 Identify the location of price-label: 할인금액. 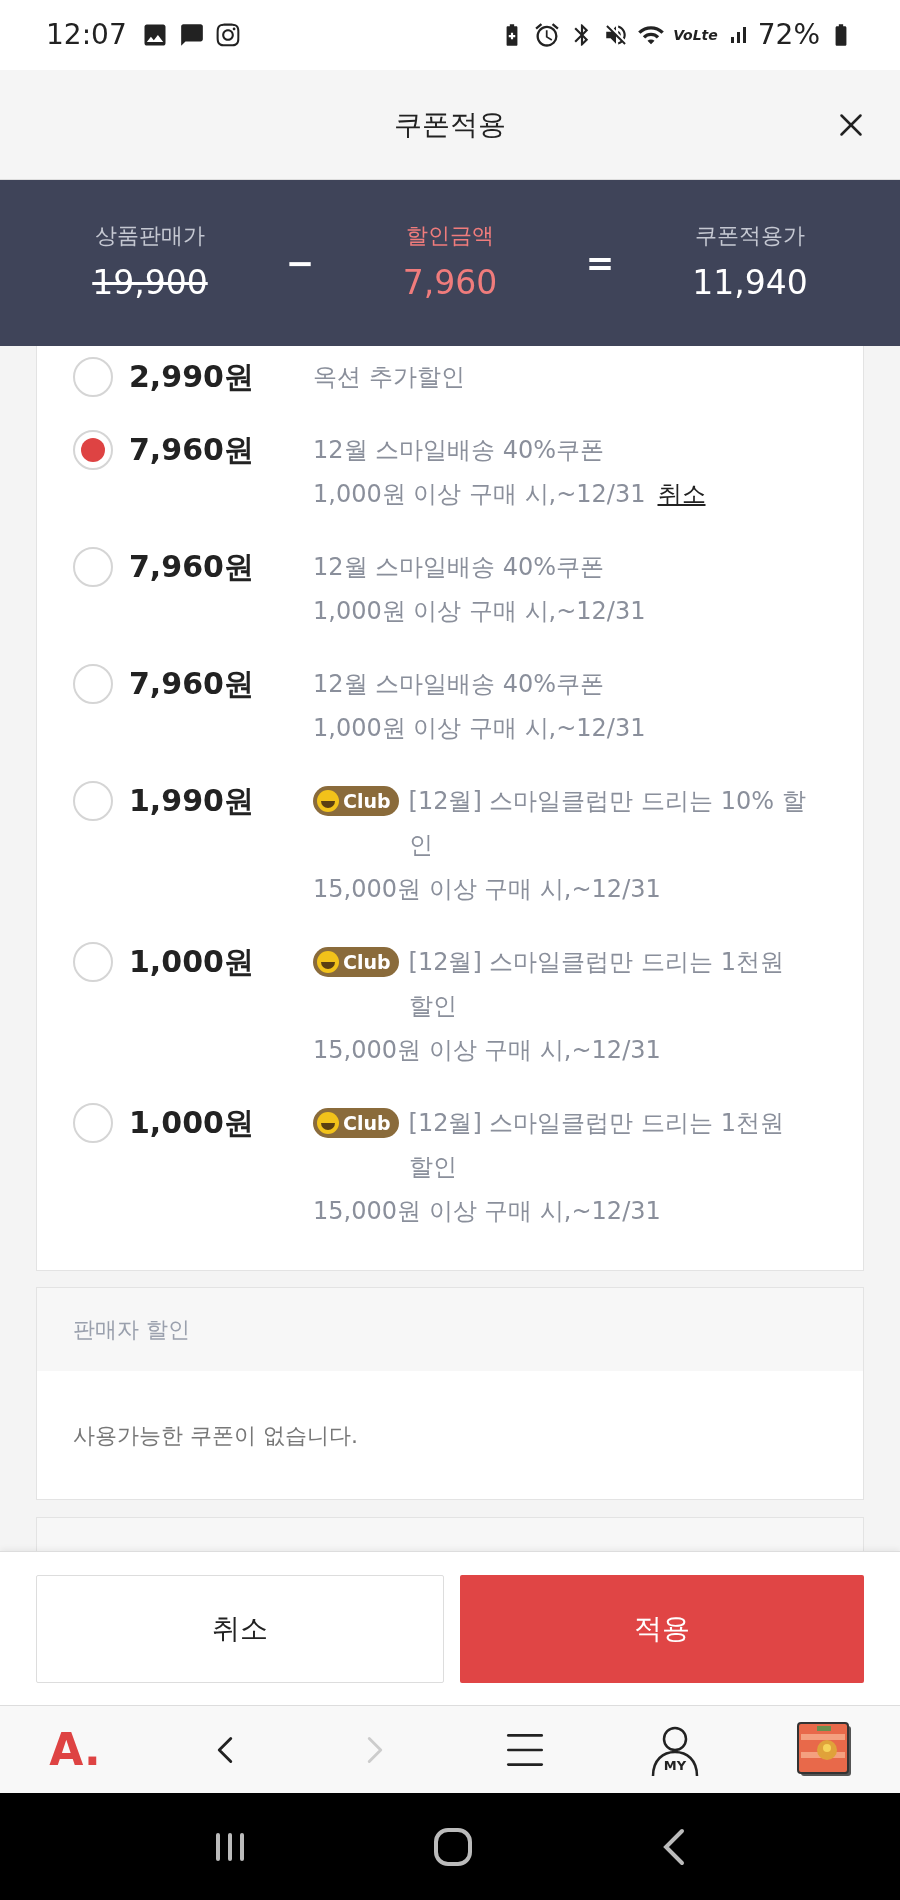
(450, 235).